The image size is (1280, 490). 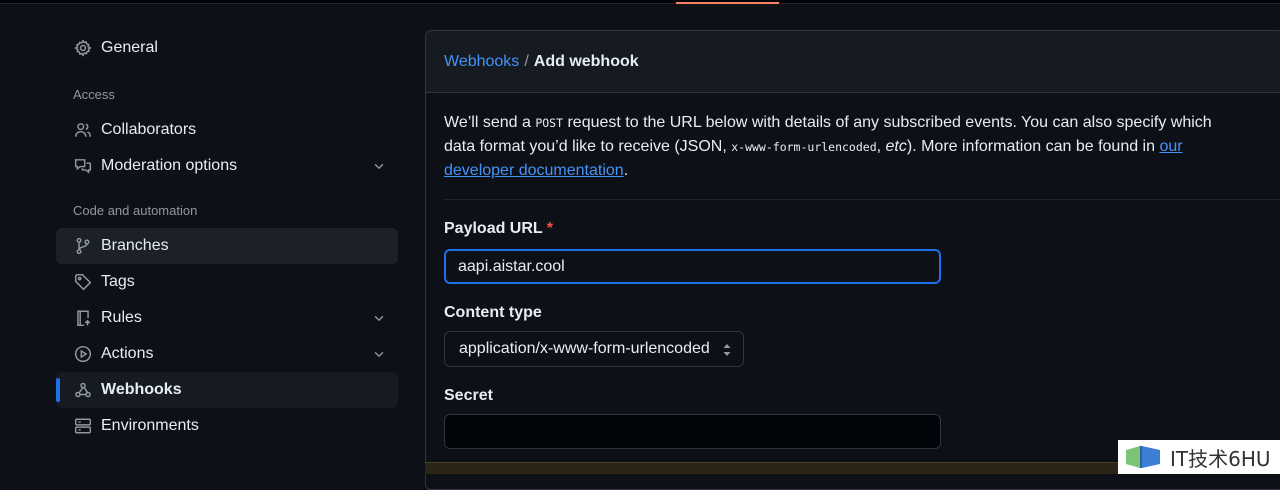 I want to click on content-type-select: application/x-www-form-urlencoded, so click(x=594, y=349).